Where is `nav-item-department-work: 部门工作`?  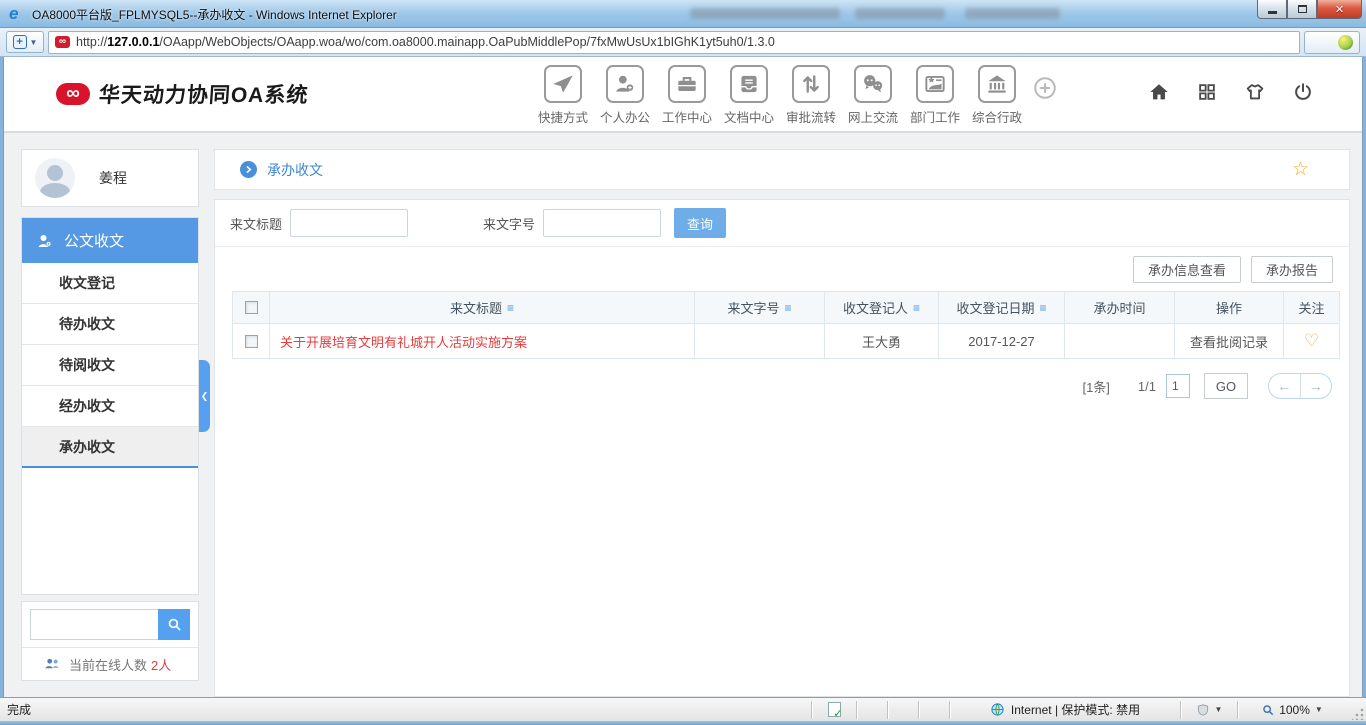 nav-item-department-work: 部门工作 is located at coordinates (935, 95).